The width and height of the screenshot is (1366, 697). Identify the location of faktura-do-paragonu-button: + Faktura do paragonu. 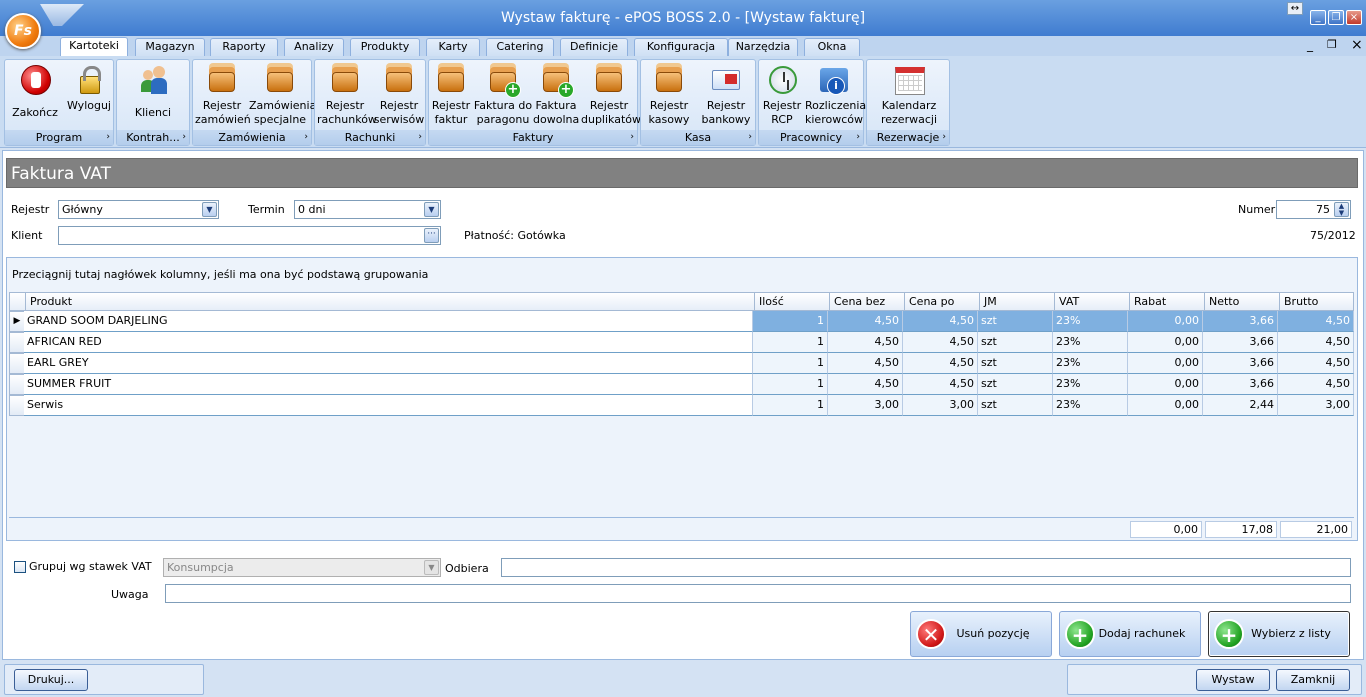
(503, 94).